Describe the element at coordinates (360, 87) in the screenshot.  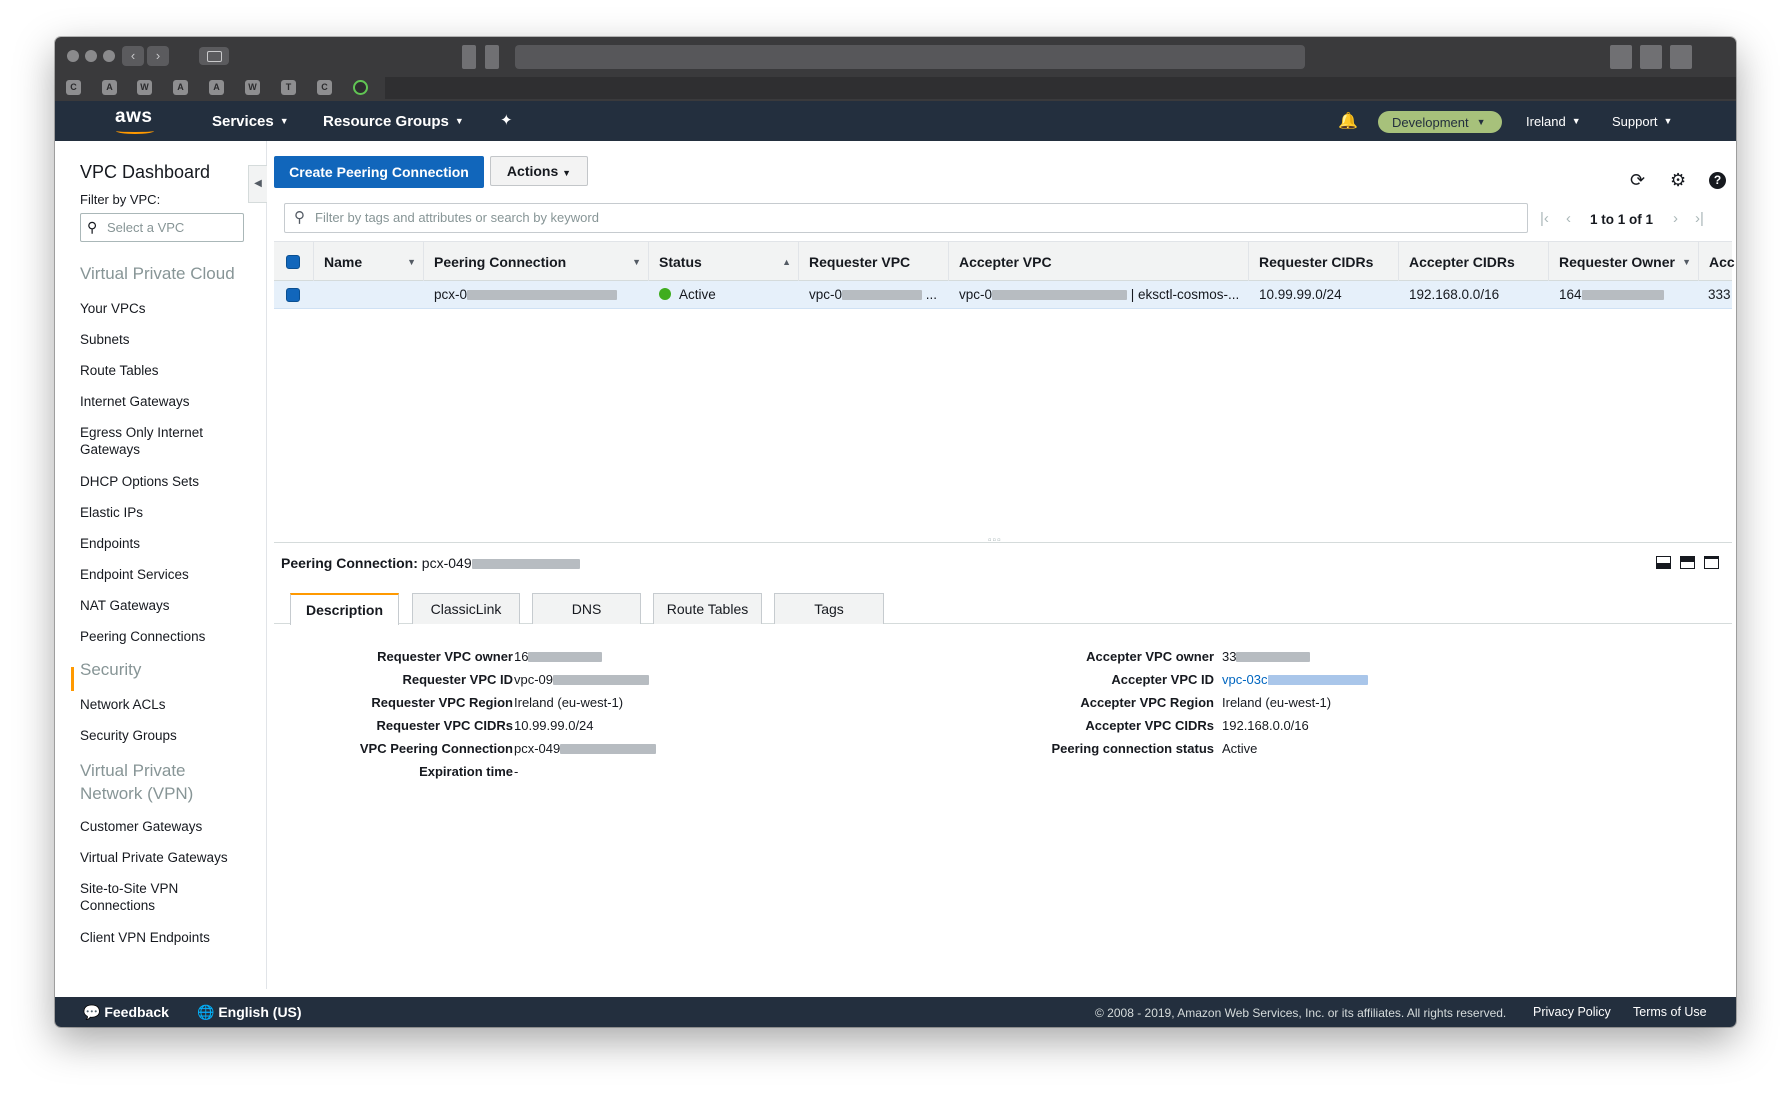
I see `bookmark-favicon` at that location.